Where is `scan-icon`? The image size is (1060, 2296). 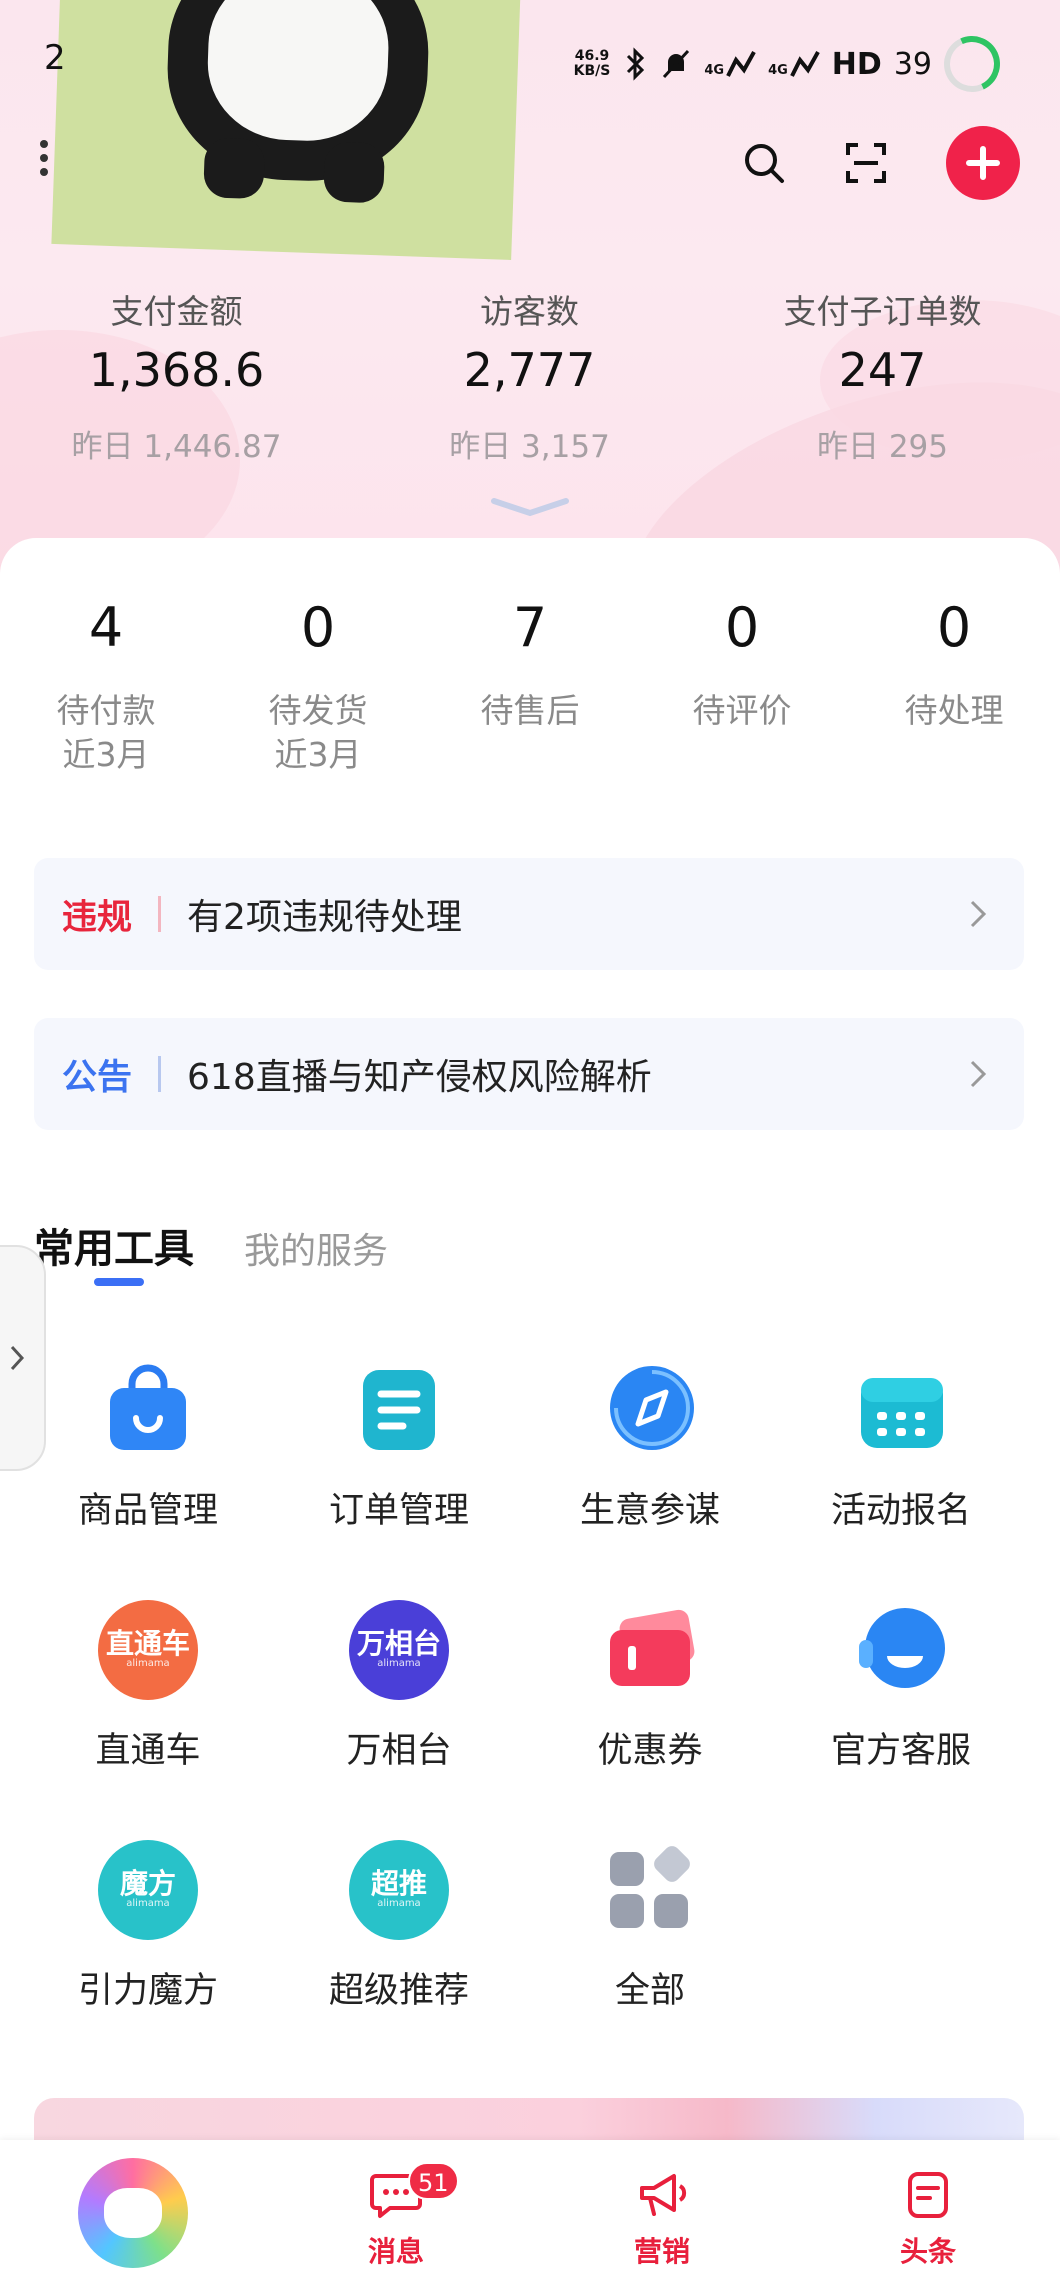
scan-icon is located at coordinates (866, 163).